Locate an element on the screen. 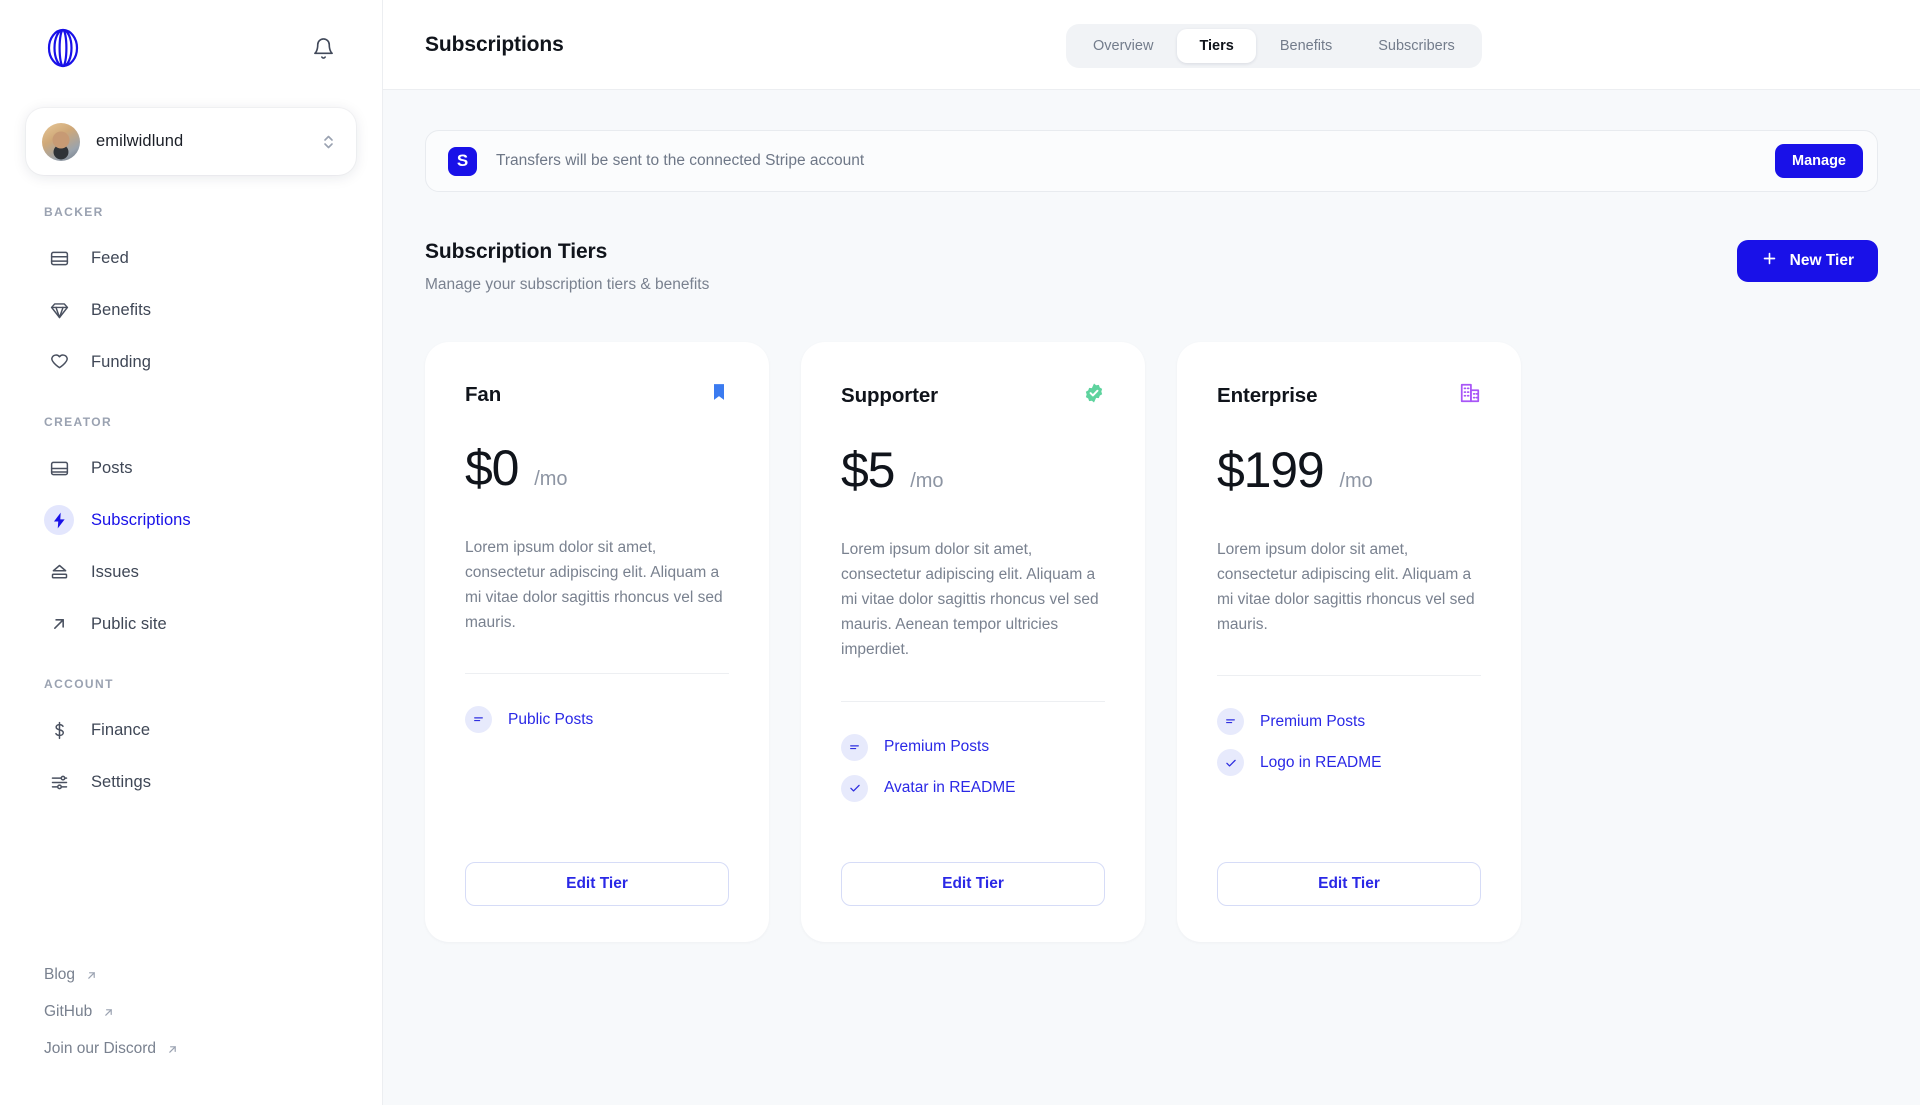 The image size is (1920, 1105). sidebar-item-label: Feed is located at coordinates (110, 257).